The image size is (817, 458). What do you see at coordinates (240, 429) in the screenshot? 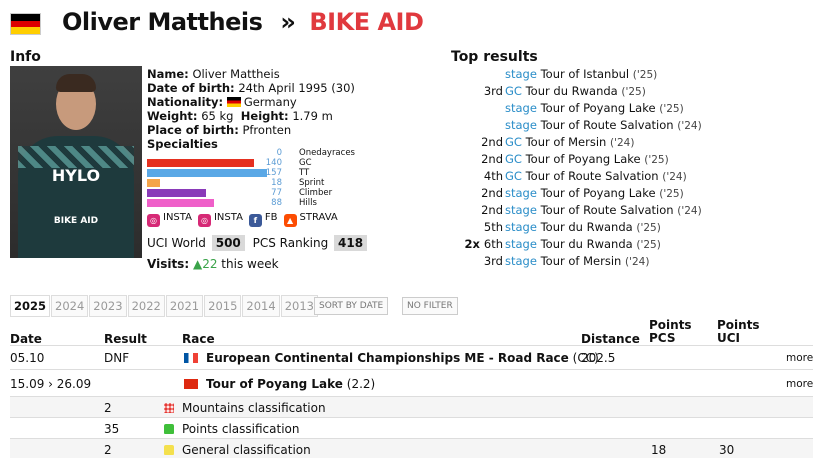
I see `classification-link: Points classification` at bounding box center [240, 429].